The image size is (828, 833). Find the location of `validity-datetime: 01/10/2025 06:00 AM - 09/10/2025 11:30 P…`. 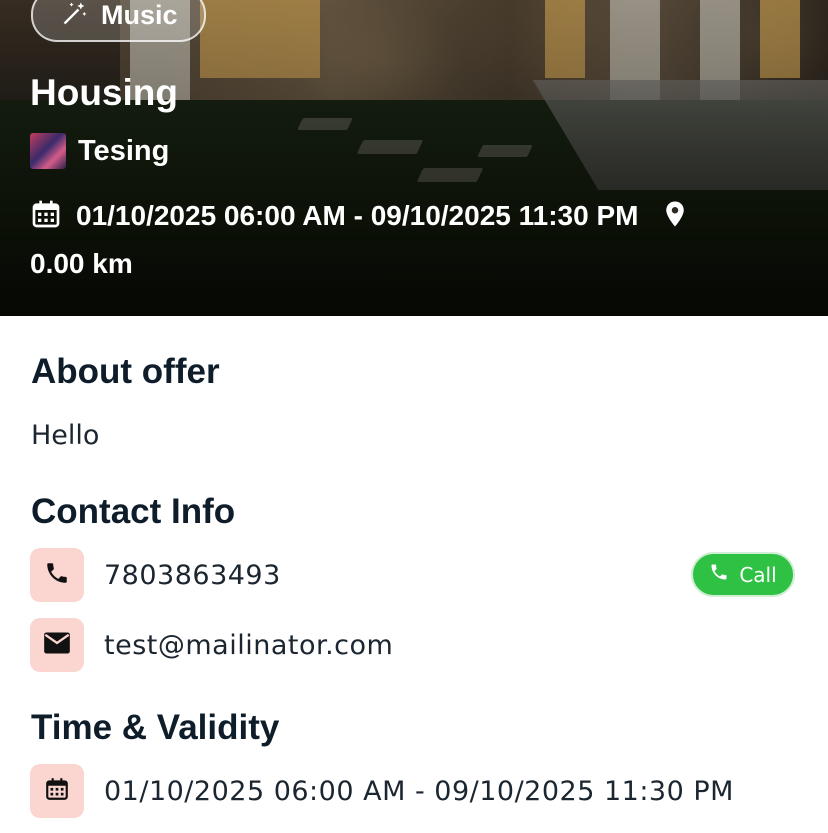

validity-datetime: 01/10/2025 06:00 AM - 09/10/2025 11:30 P… is located at coordinates (419, 791).